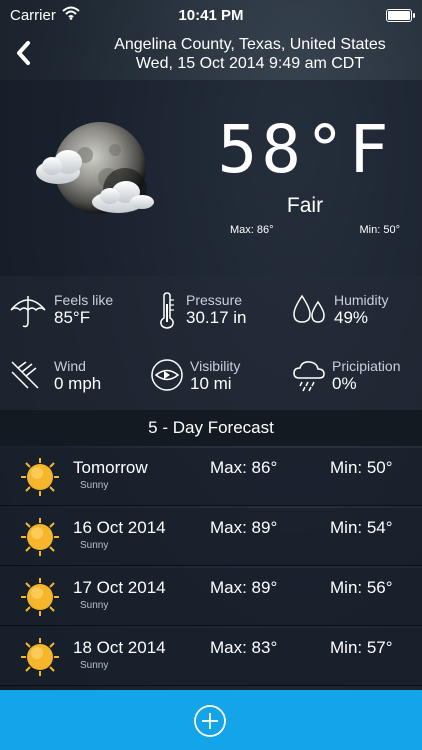  What do you see at coordinates (25, 375) in the screenshot?
I see `wind-icon` at bounding box center [25, 375].